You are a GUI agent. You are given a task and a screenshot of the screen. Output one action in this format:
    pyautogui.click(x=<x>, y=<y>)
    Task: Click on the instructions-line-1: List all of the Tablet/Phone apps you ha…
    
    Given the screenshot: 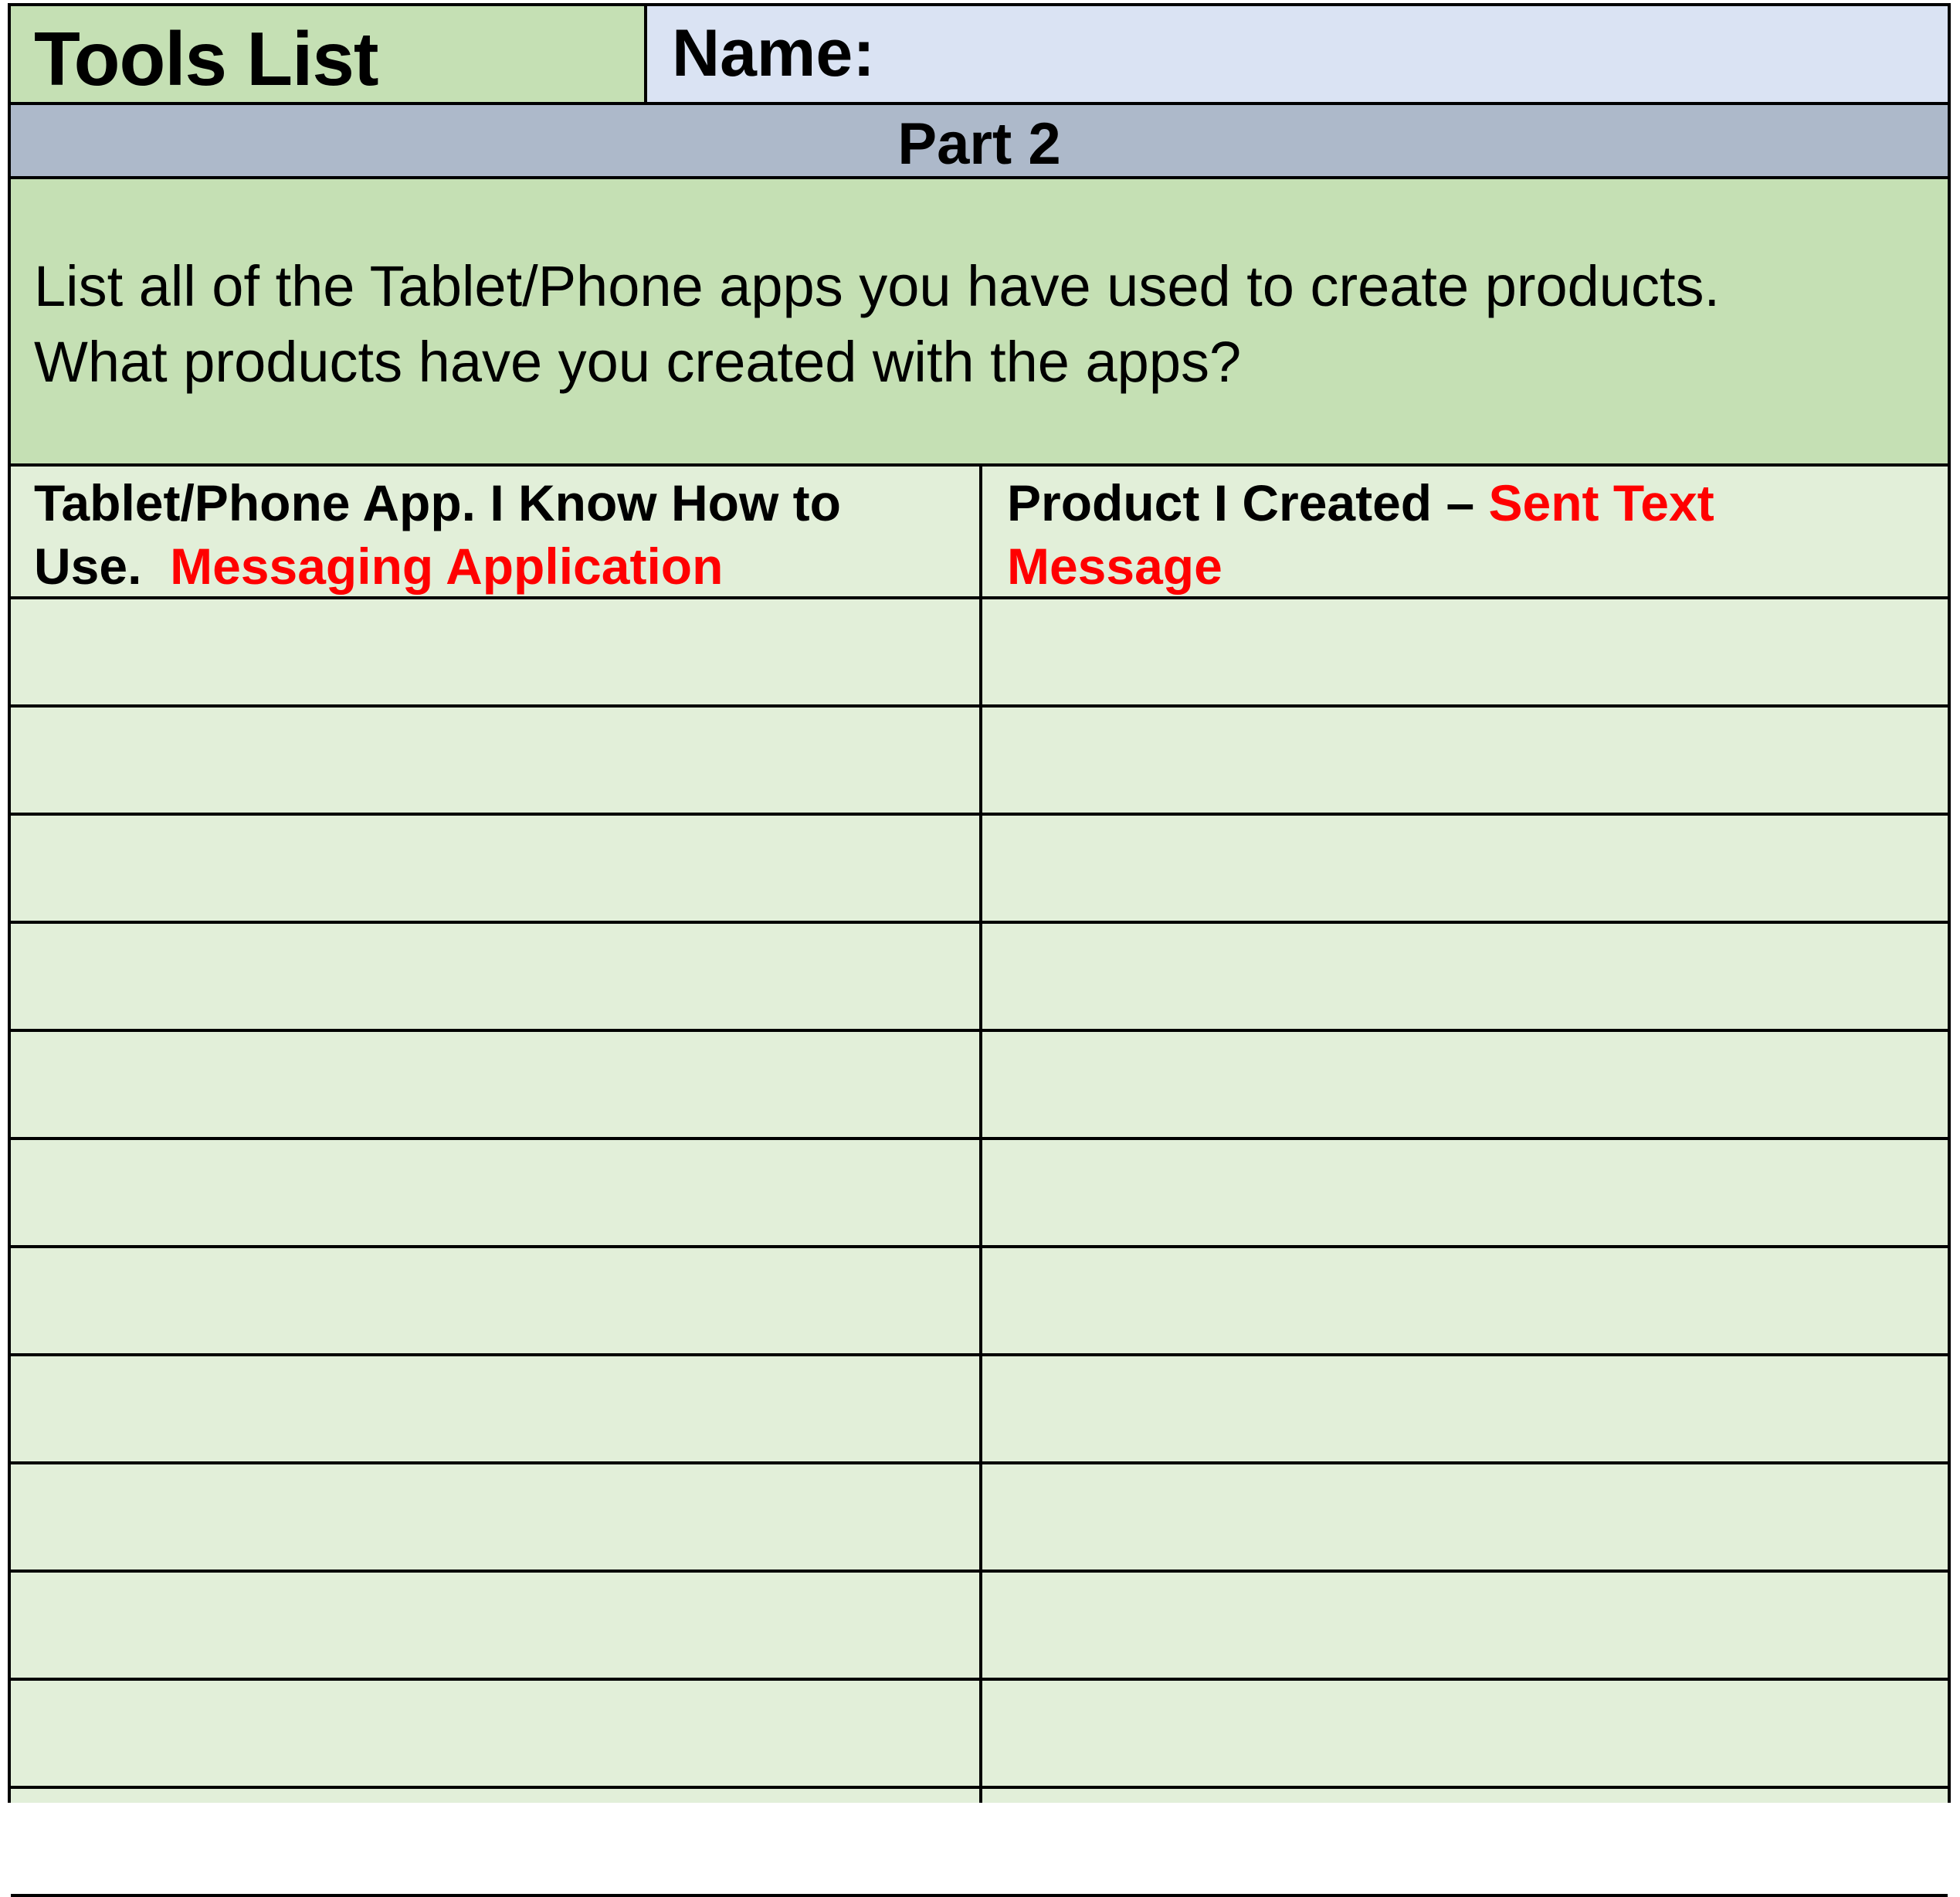 What is the action you would take?
    pyautogui.click(x=877, y=286)
    